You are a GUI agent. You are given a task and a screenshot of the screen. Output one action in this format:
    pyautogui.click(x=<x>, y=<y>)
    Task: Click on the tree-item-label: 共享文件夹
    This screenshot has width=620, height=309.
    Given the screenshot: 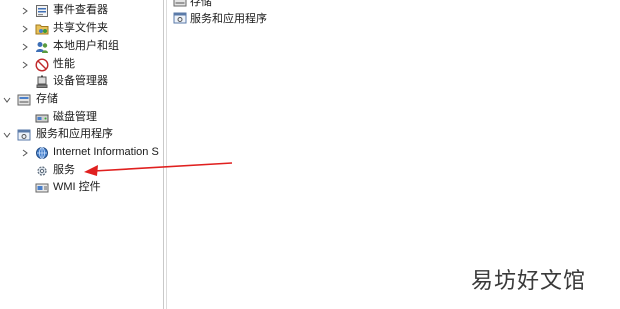 What is the action you would take?
    pyautogui.click(x=80, y=28)
    